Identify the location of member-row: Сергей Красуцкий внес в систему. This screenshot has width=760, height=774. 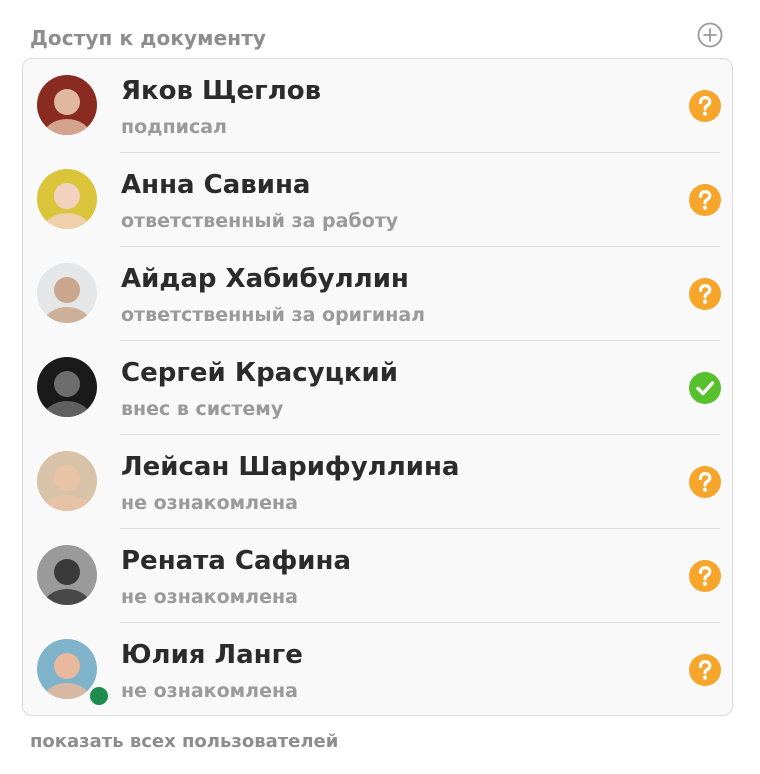
(377, 388).